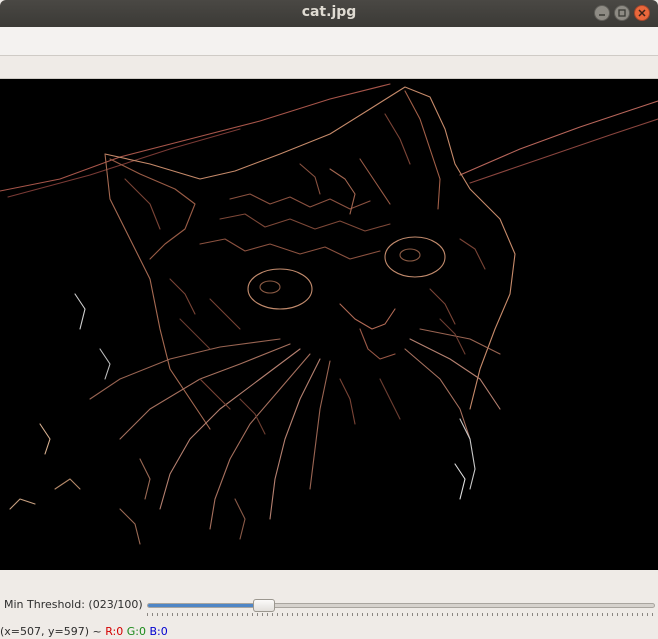 The width and height of the screenshot is (658, 639). What do you see at coordinates (329, 67) in the screenshot?
I see `toolbar-separator` at bounding box center [329, 67].